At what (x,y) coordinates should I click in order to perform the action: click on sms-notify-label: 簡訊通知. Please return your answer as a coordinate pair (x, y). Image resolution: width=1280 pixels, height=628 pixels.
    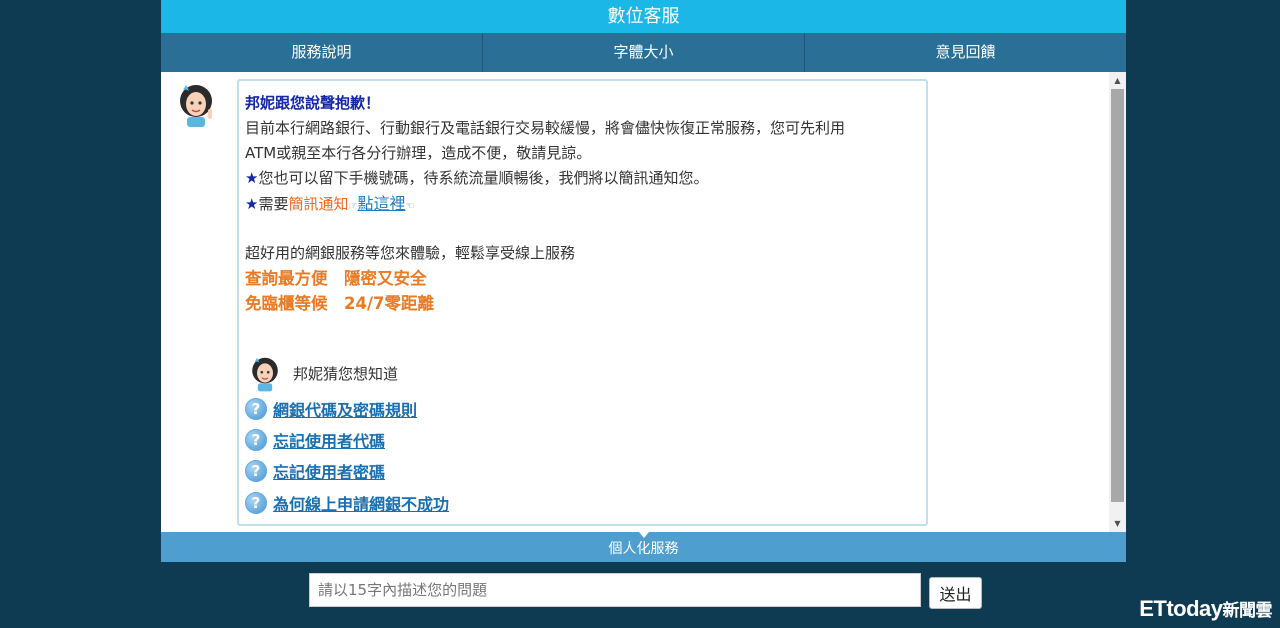
    Looking at the image, I should click on (318, 204).